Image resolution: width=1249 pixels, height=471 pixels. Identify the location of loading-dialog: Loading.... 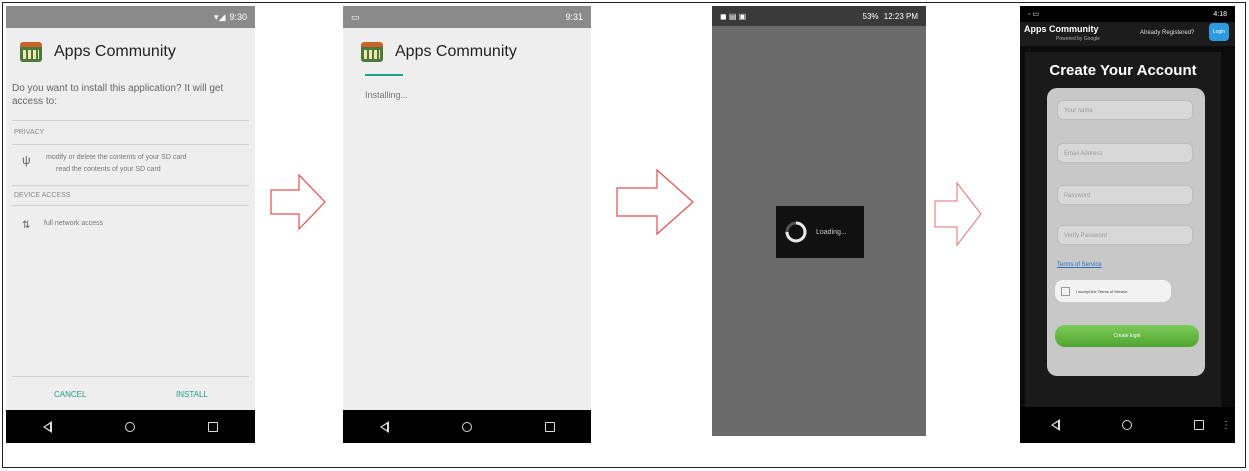
(820, 232).